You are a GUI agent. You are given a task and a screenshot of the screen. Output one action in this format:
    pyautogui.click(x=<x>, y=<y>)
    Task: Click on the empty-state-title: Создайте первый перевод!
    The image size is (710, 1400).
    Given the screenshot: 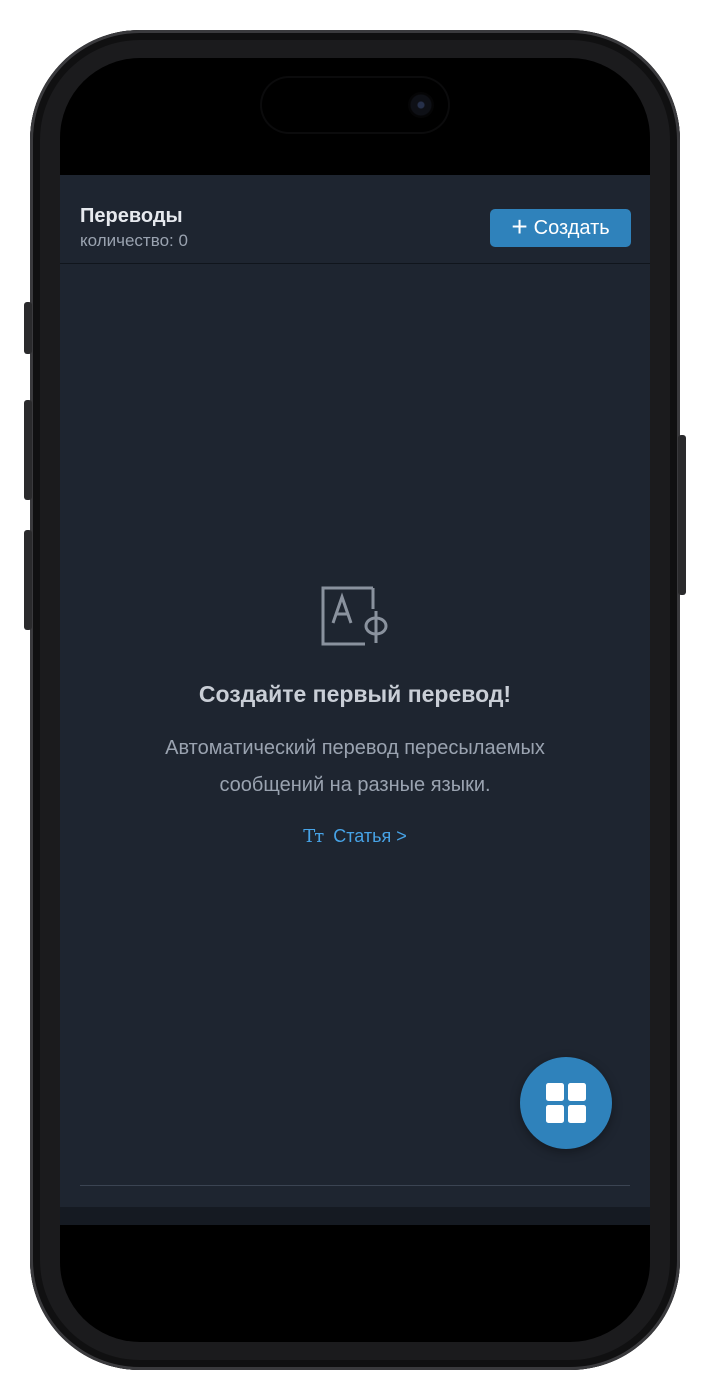 What is the action you would take?
    pyautogui.click(x=355, y=694)
    